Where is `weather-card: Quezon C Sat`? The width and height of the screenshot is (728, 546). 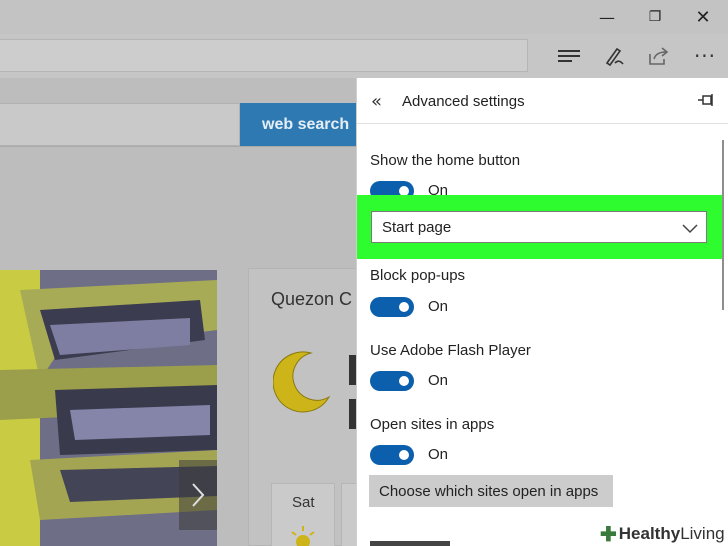
weather-card: Quezon C Sat is located at coordinates (304, 407).